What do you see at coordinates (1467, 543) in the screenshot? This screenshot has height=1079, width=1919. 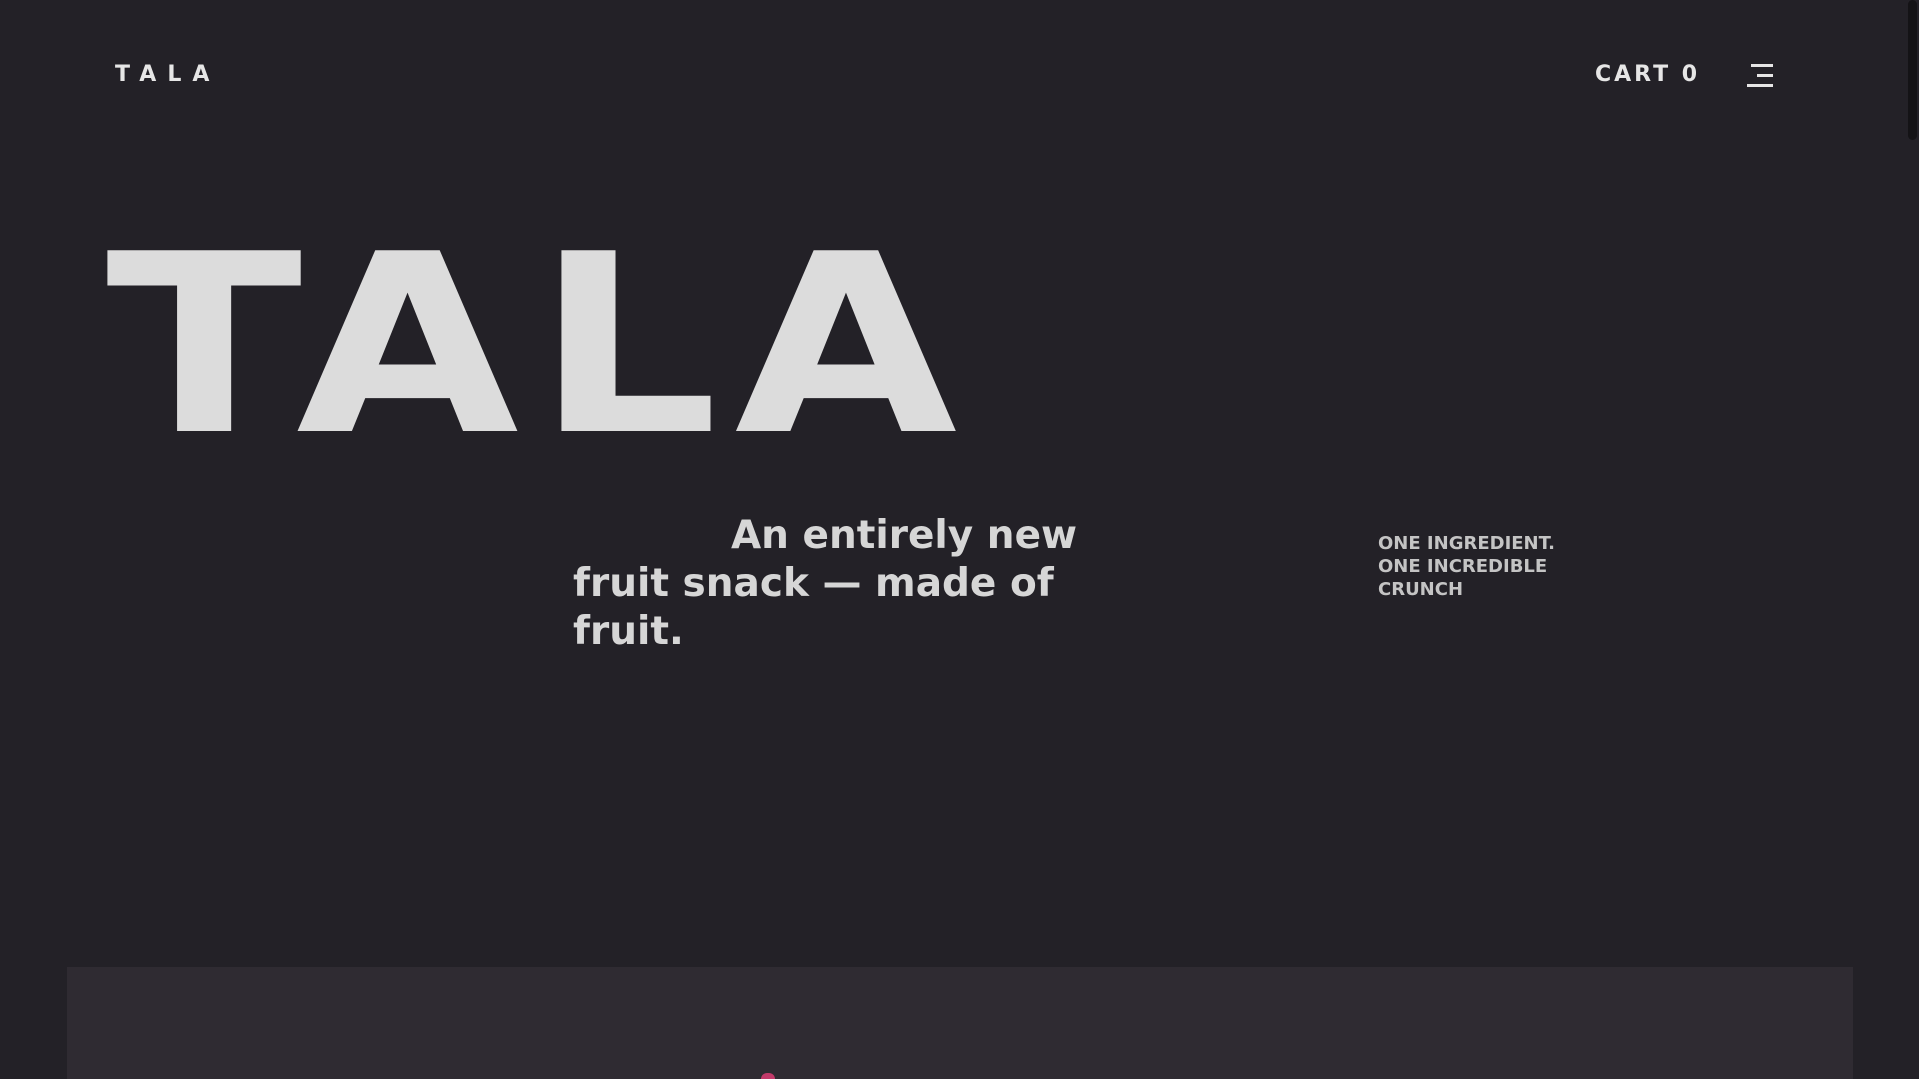 I see `side-note-line: ONE INGREDIENT.` at bounding box center [1467, 543].